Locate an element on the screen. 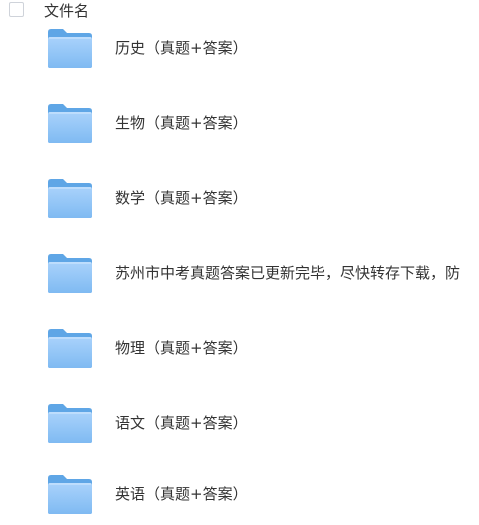 This screenshot has width=479, height=525. file-row: 物理（真题+答案） is located at coordinates (239, 348).